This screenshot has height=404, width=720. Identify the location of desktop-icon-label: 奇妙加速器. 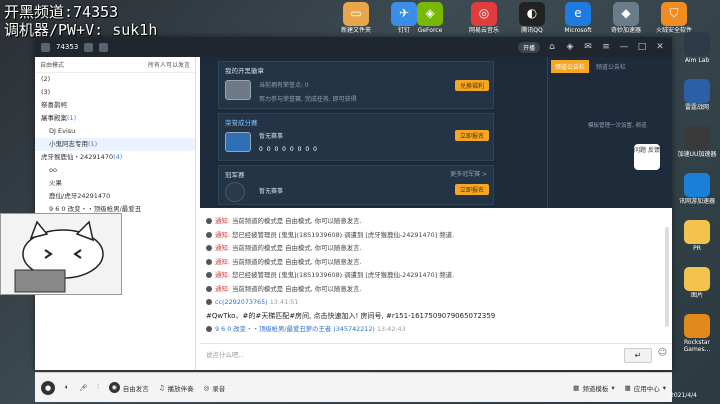
(625, 30).